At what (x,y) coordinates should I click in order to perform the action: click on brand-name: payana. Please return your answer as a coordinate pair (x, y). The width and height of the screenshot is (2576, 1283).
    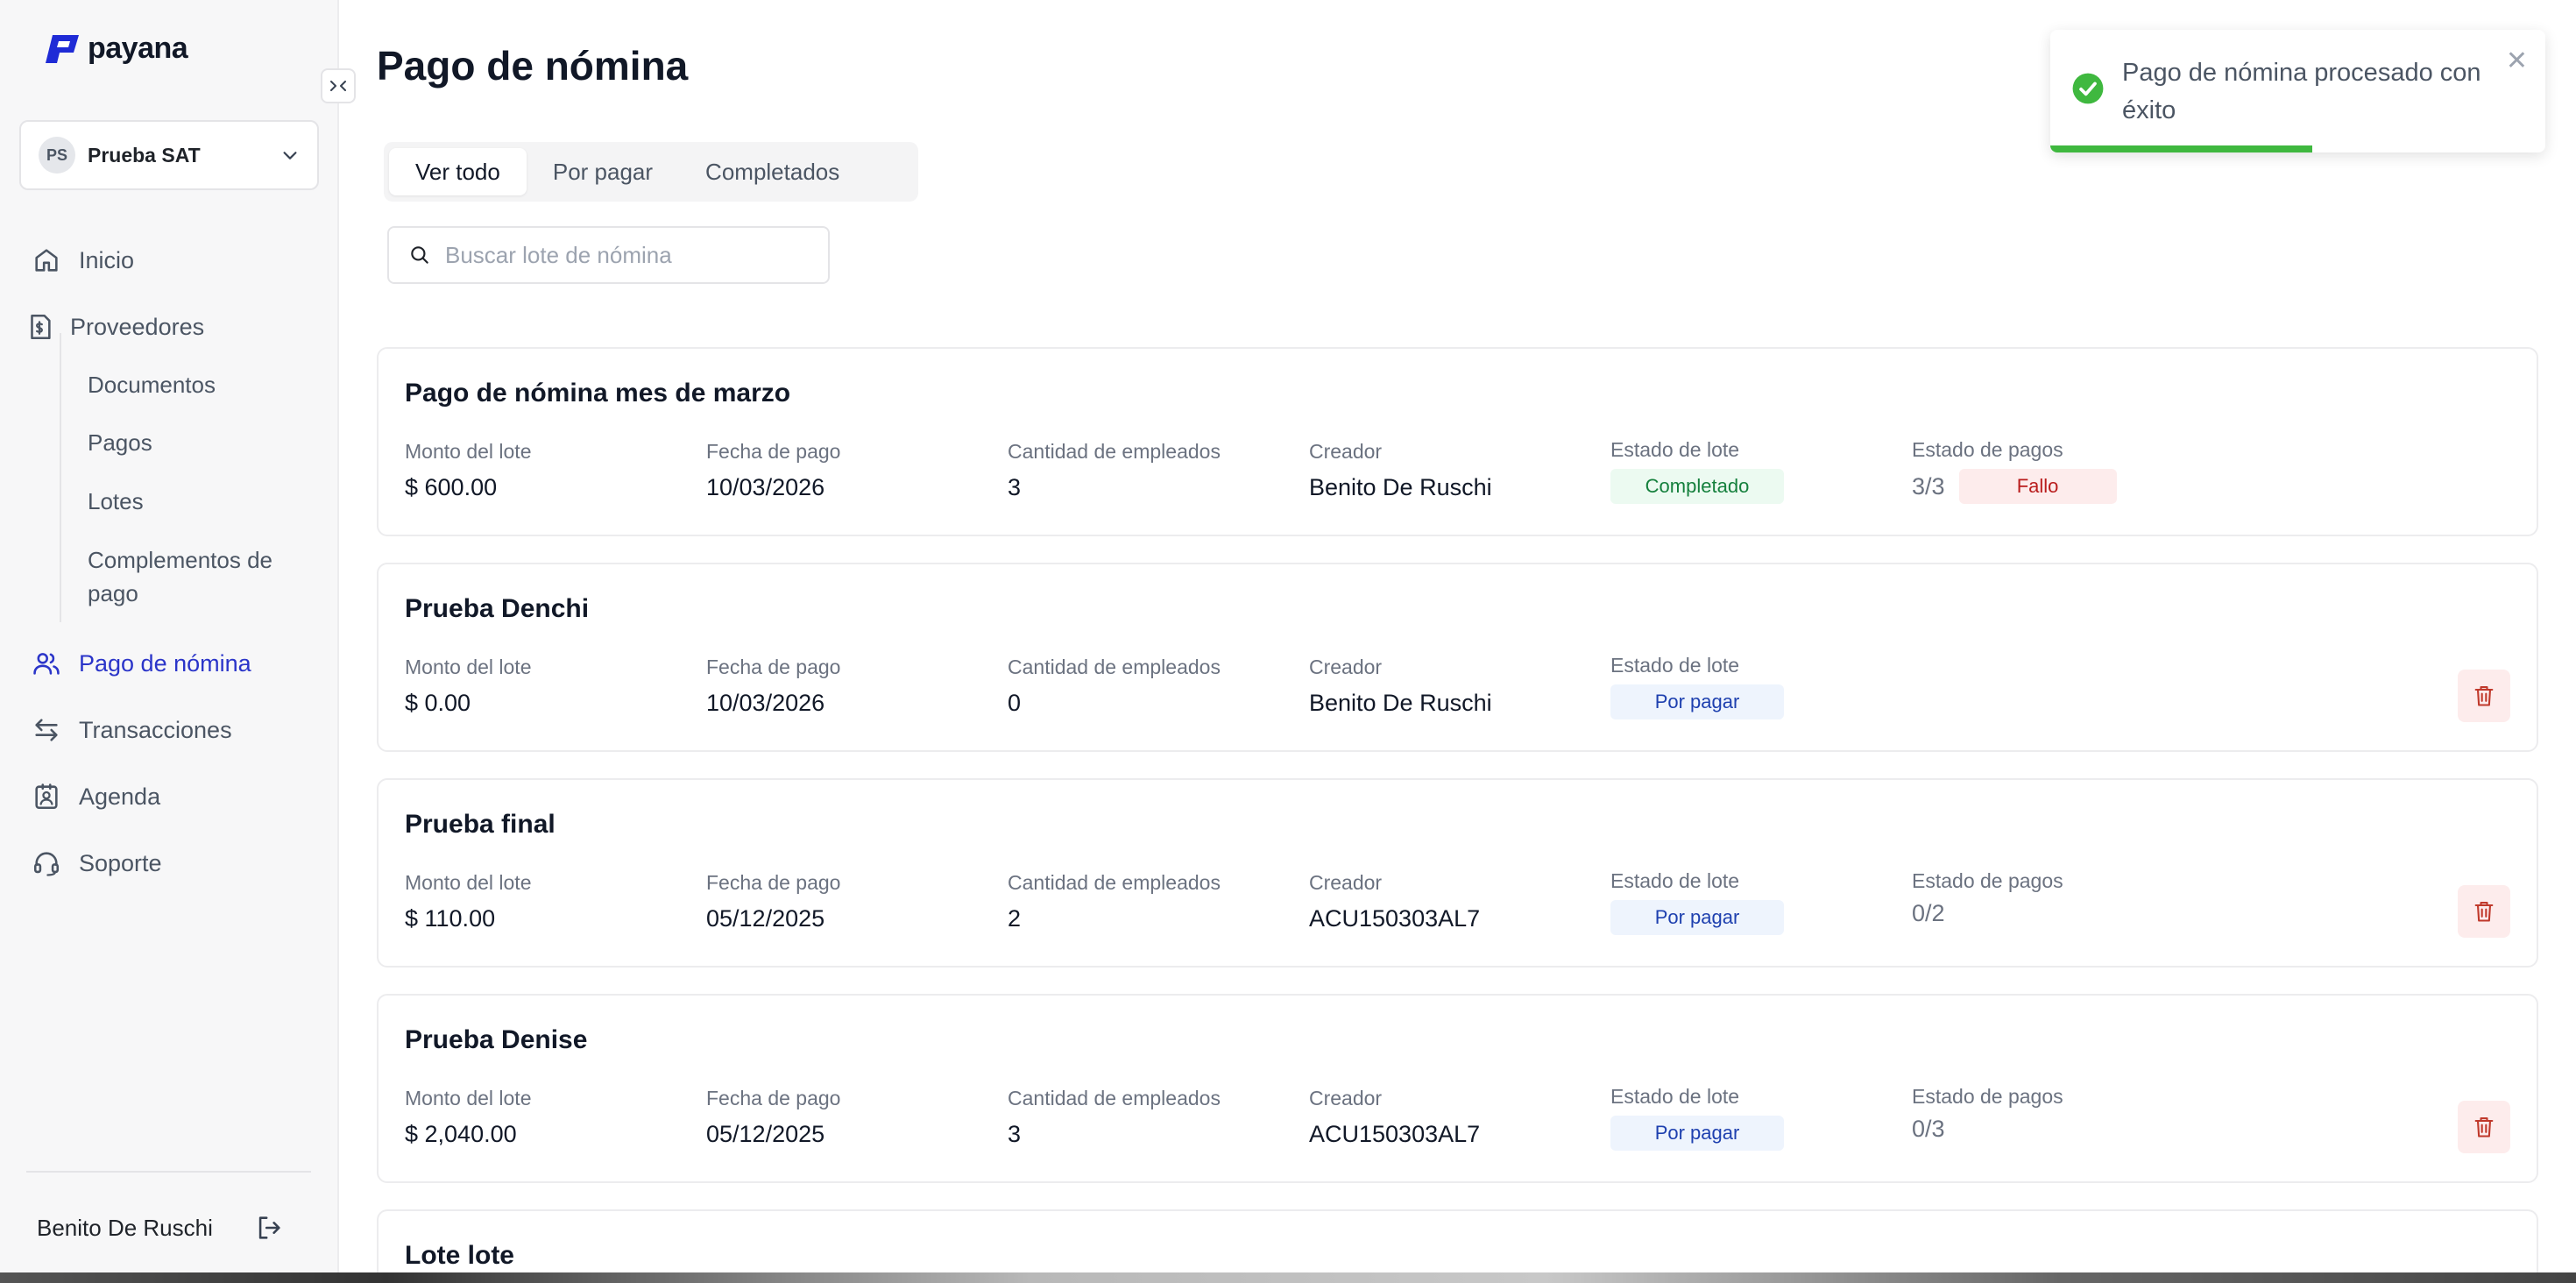
    Looking at the image, I should click on (138, 48).